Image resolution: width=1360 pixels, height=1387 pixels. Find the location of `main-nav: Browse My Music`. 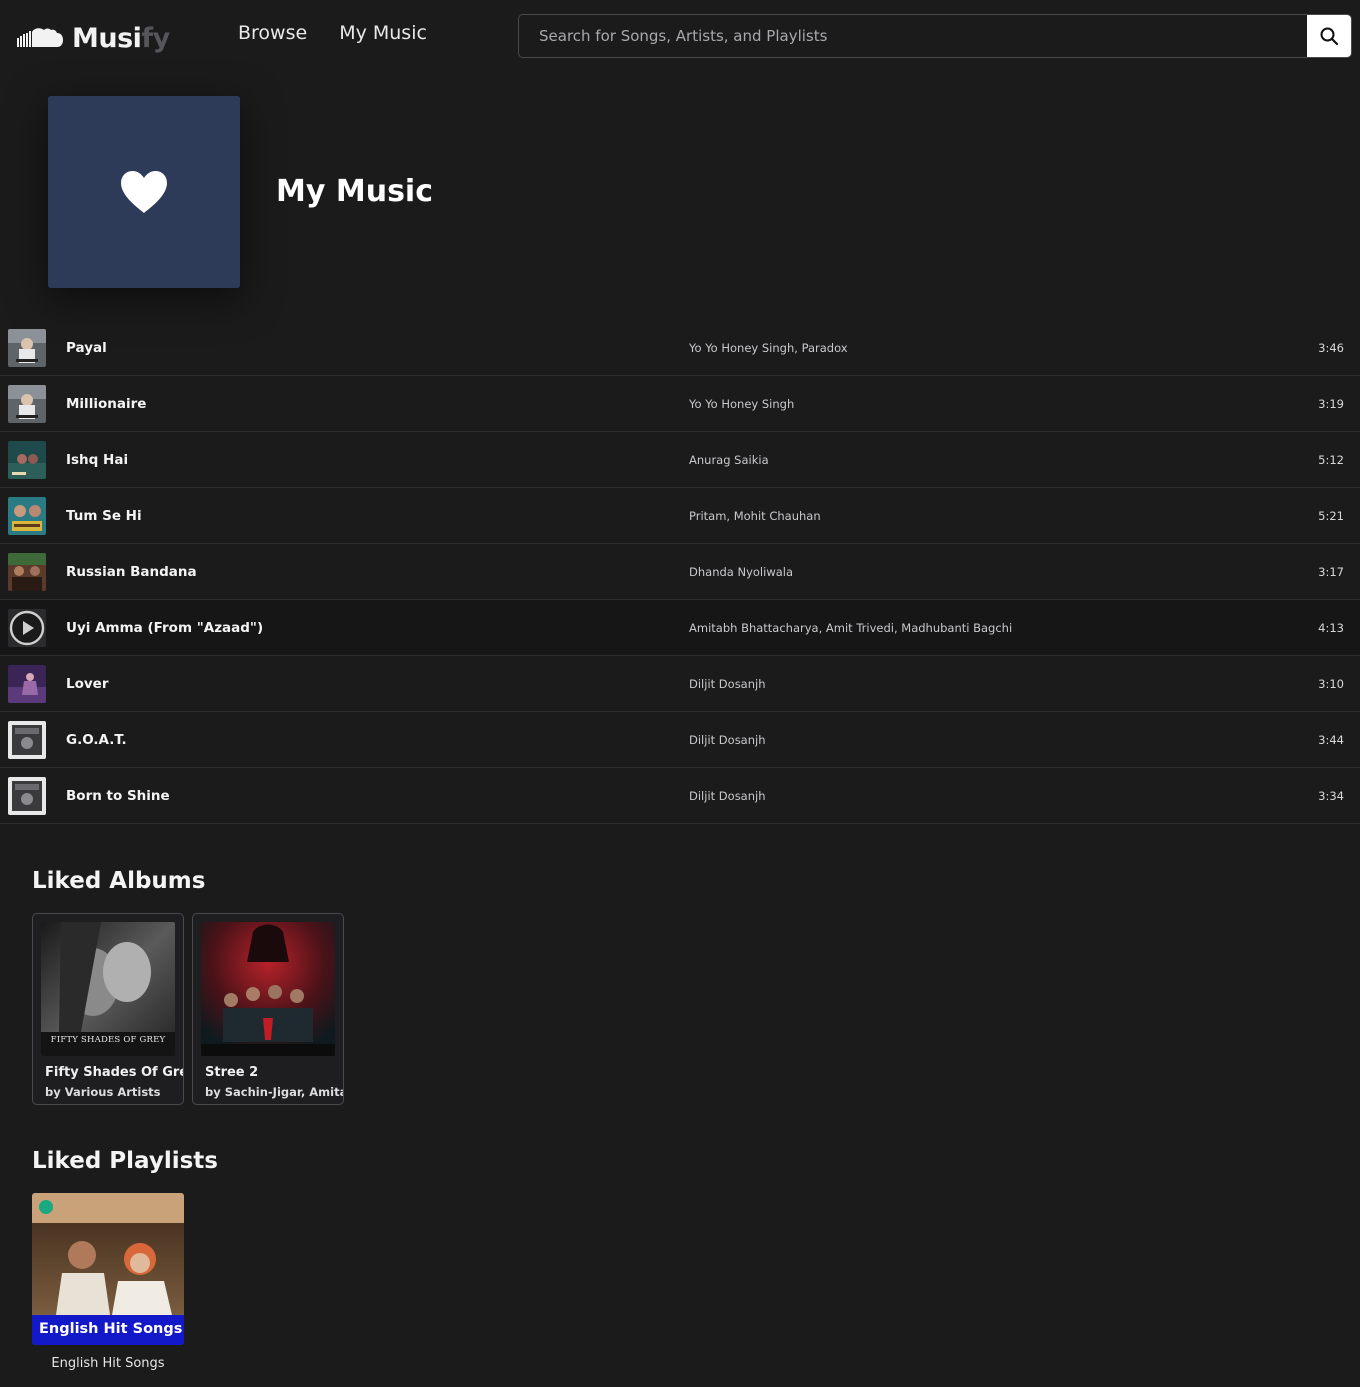

main-nav: Browse My Music is located at coordinates (332, 33).